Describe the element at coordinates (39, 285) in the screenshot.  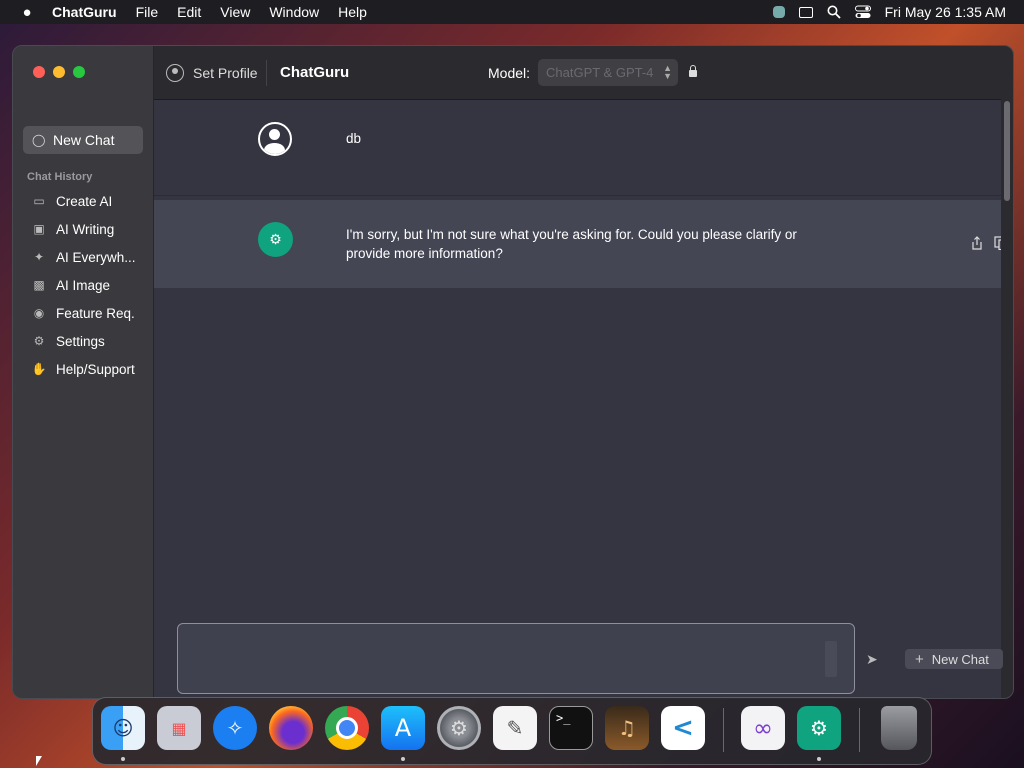
I see `image-icon: ▩` at that location.